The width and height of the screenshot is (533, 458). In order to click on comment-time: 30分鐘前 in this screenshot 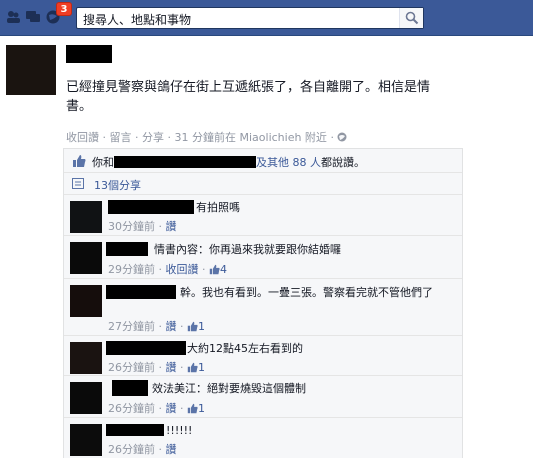, I will do `click(131, 226)`.